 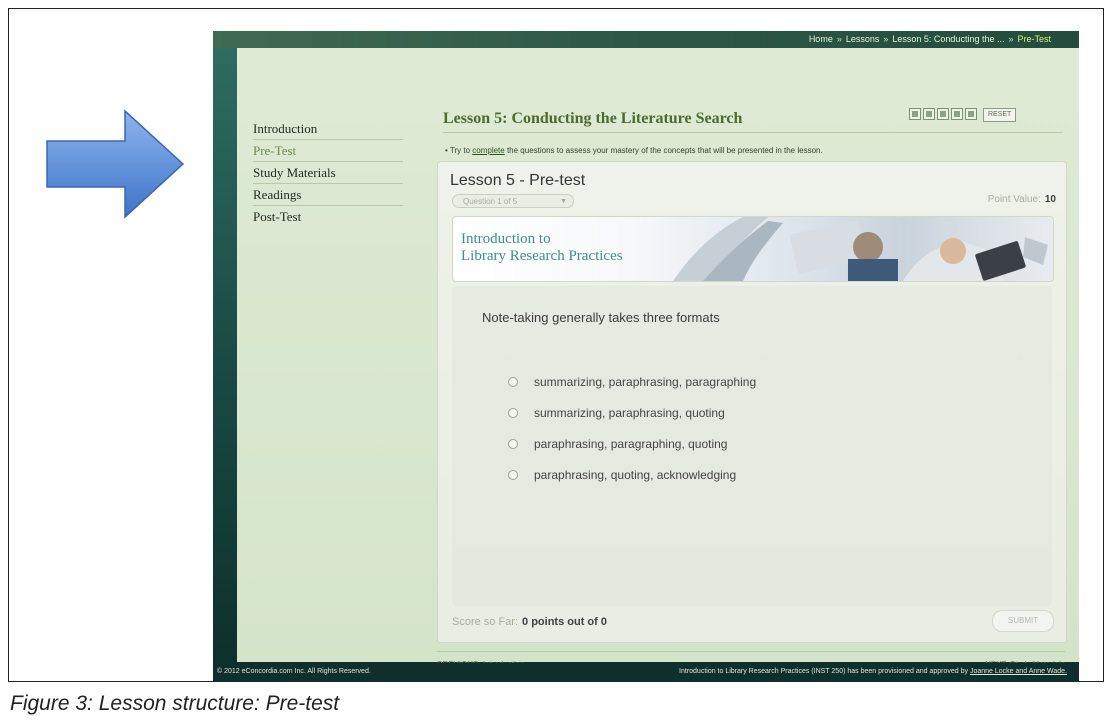 What do you see at coordinates (563, 201) in the screenshot?
I see `chevron-down-icon: ▼` at bounding box center [563, 201].